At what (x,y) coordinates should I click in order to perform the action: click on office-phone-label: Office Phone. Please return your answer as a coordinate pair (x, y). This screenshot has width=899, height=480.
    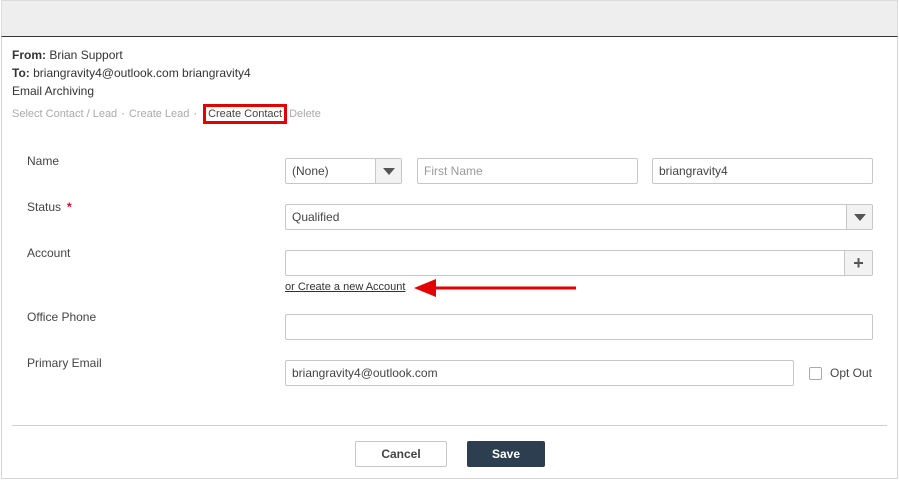
    Looking at the image, I should click on (62, 317).